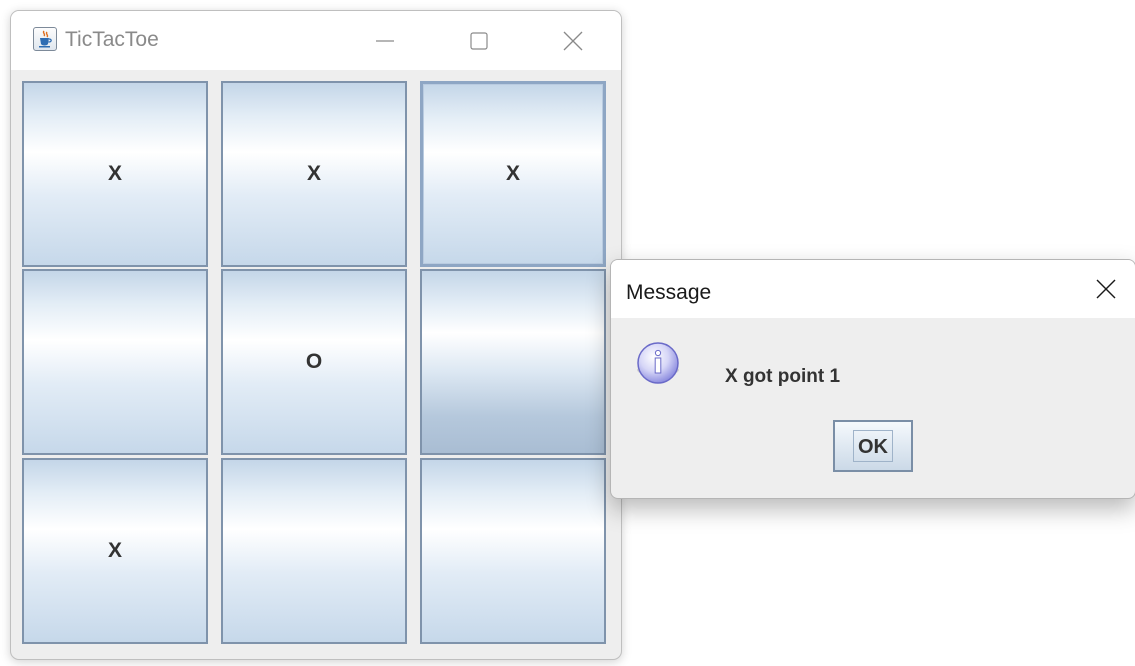 This screenshot has width=1135, height=666. What do you see at coordinates (658, 363) in the screenshot?
I see `info-icon` at bounding box center [658, 363].